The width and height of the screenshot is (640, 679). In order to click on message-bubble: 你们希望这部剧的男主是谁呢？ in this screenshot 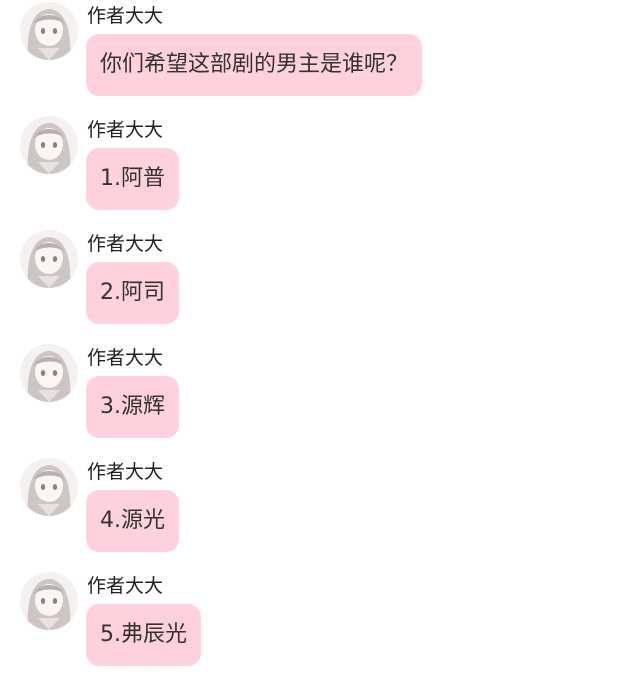, I will do `click(254, 65)`.